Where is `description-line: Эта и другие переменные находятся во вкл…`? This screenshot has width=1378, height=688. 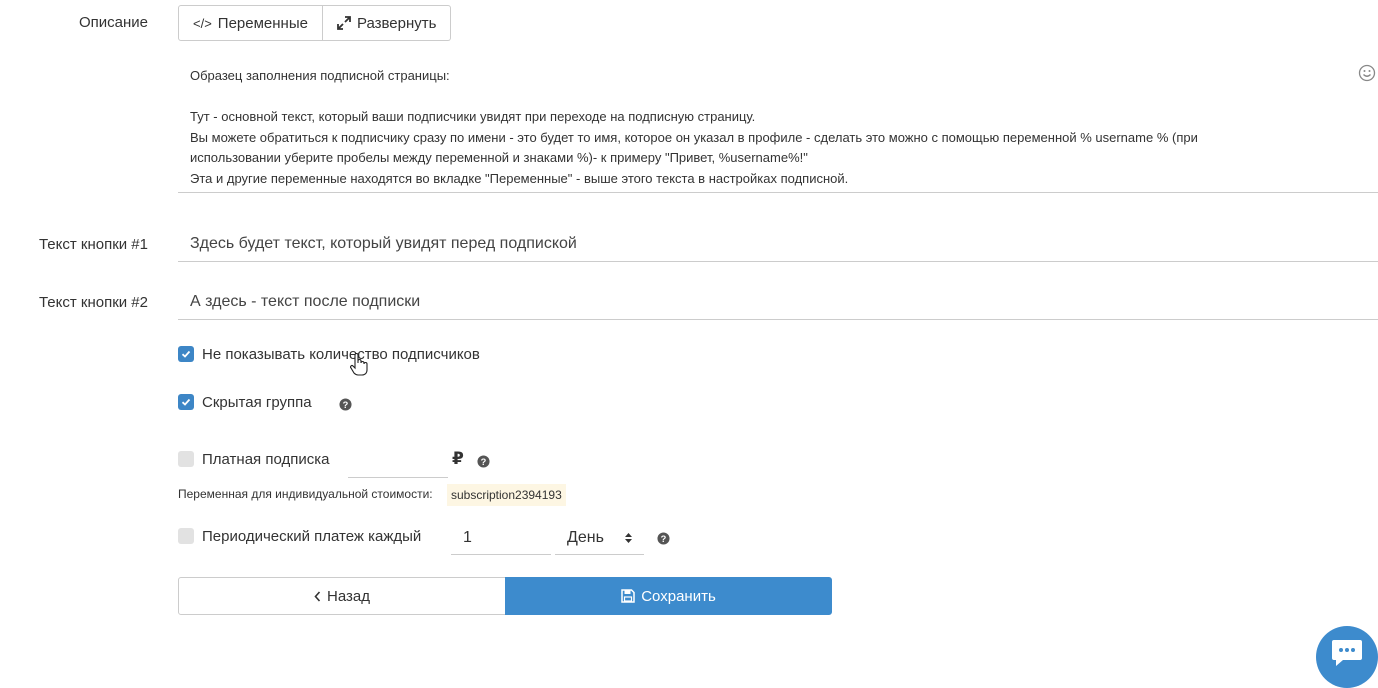 description-line: Эта и другие переменные находятся во вкл… is located at coordinates (519, 178).